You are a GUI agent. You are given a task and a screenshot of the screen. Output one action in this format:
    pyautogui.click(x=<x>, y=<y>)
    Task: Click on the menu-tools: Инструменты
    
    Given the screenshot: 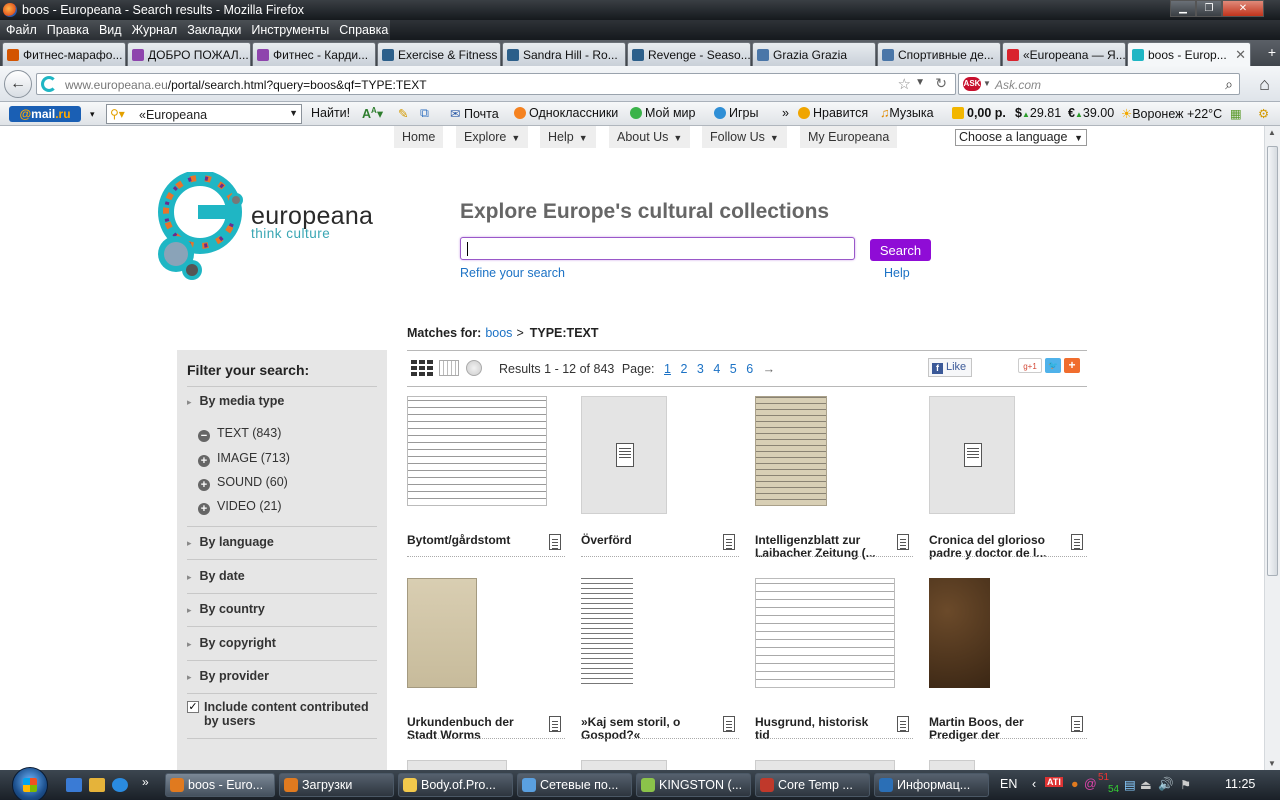 What is the action you would take?
    pyautogui.click(x=290, y=30)
    